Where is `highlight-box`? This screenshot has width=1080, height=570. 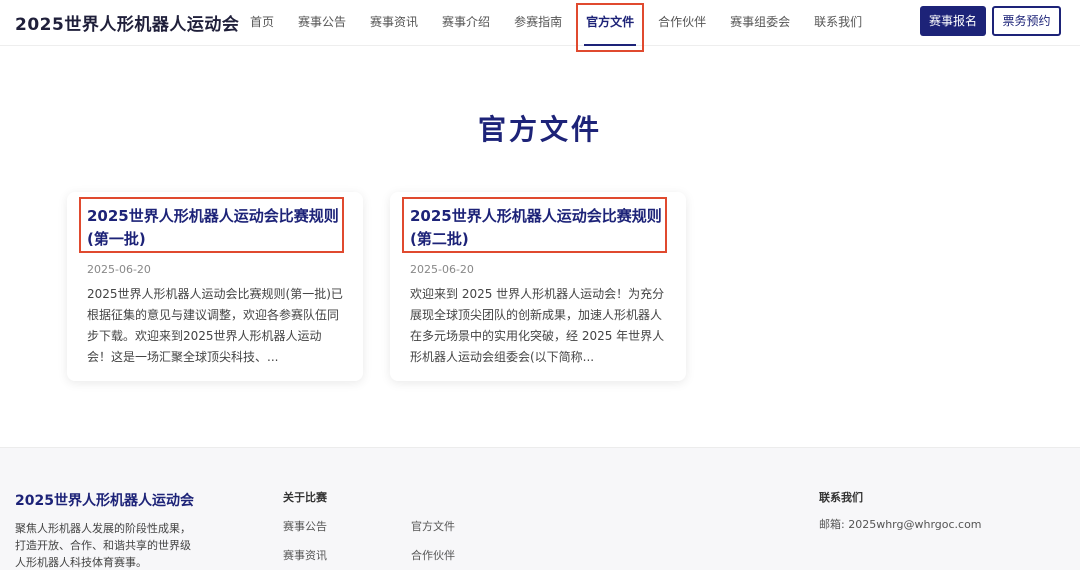
highlight-box is located at coordinates (610, 27).